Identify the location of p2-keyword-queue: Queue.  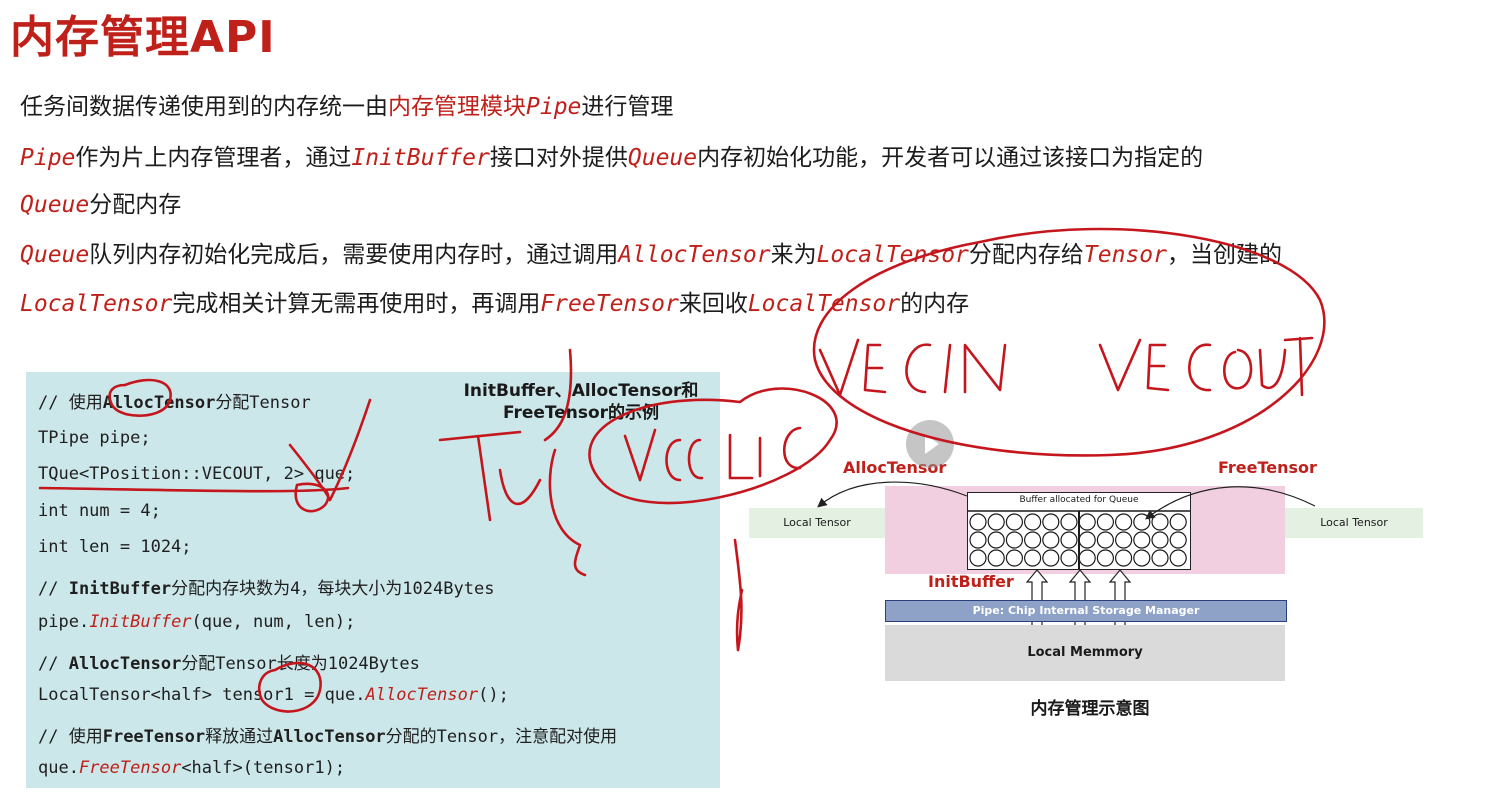
(662, 158).